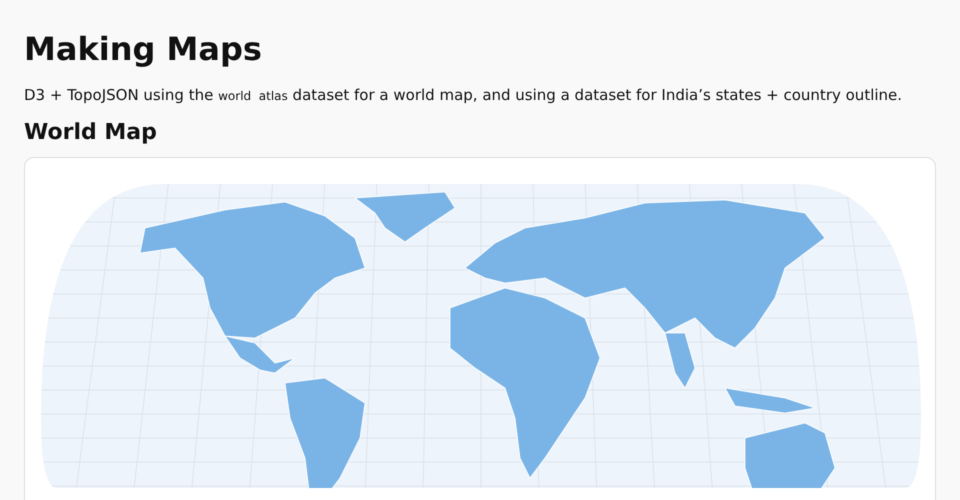 This screenshot has width=960, height=500. Describe the element at coordinates (143, 49) in the screenshot. I see `page-title: Making Maps` at that location.